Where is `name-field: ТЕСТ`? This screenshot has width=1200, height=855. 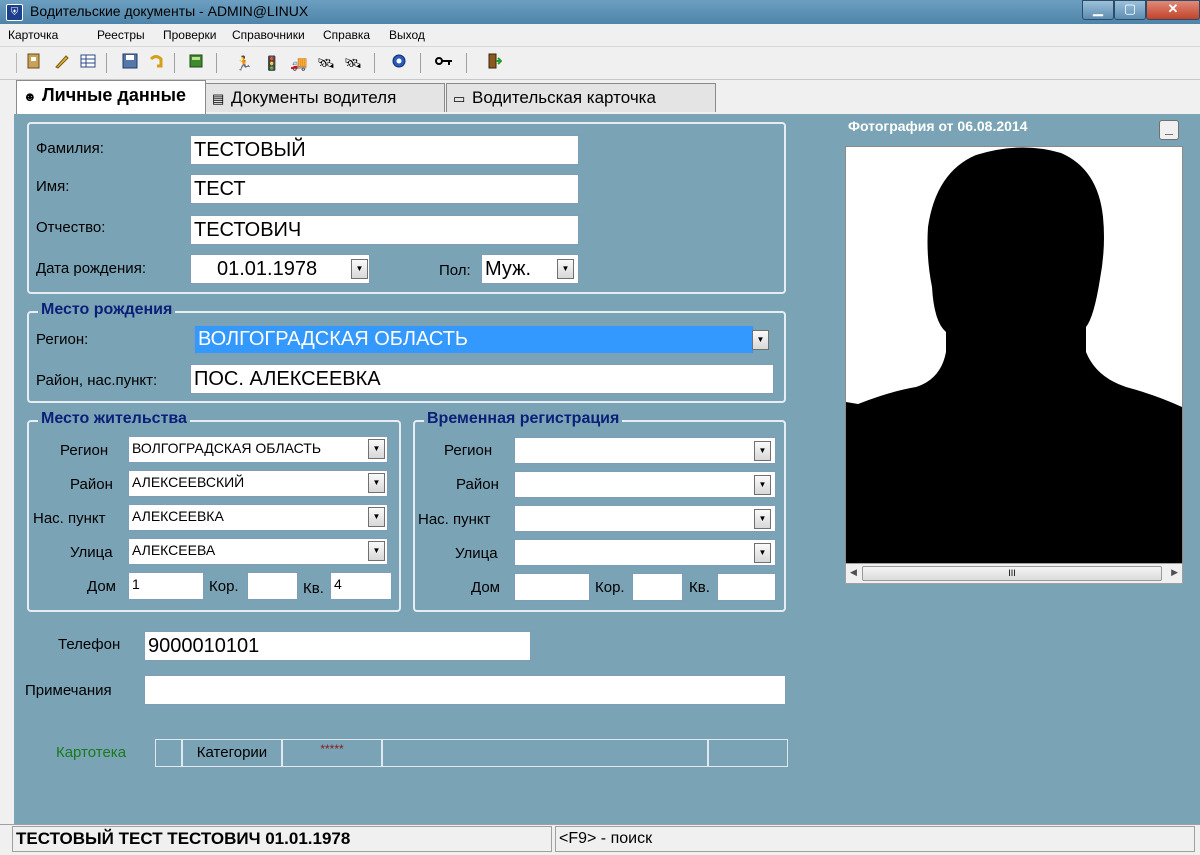
name-field: ТЕСТ is located at coordinates (384, 189).